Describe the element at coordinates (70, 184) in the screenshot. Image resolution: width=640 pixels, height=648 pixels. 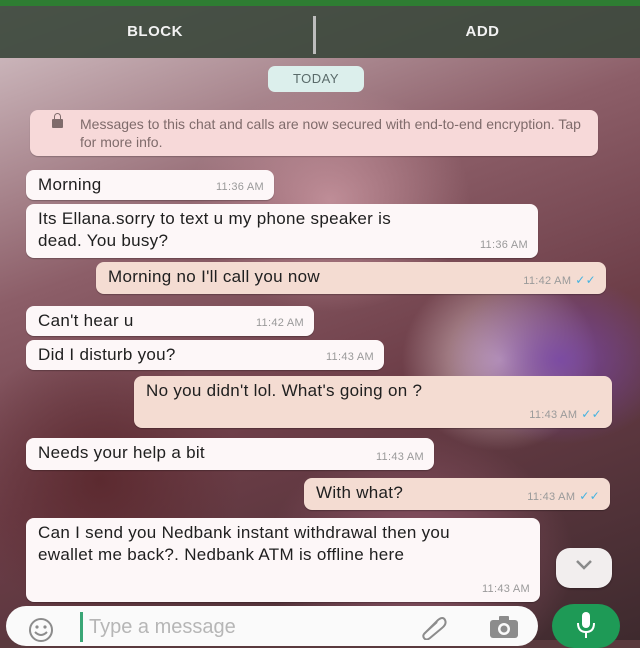
I see `message-text: Morning` at that location.